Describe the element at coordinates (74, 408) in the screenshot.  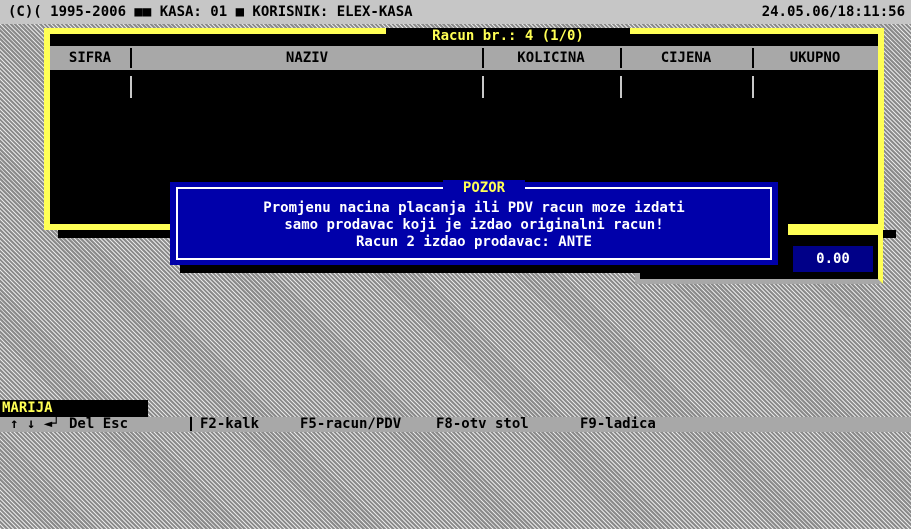
I see `current-user: MARIJA` at that location.